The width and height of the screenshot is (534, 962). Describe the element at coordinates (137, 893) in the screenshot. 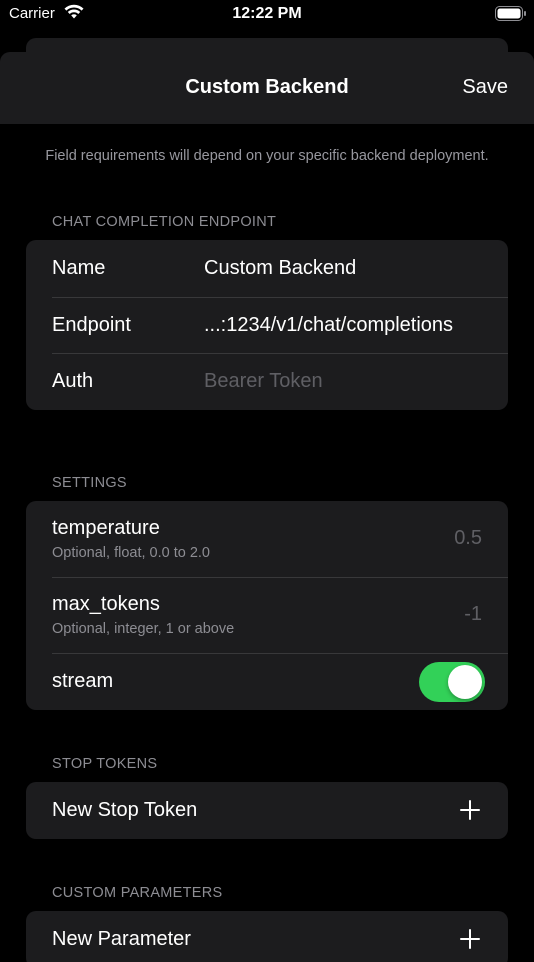

I see `section-header-custom-parameters: CUSTOM PARAMETERS` at that location.